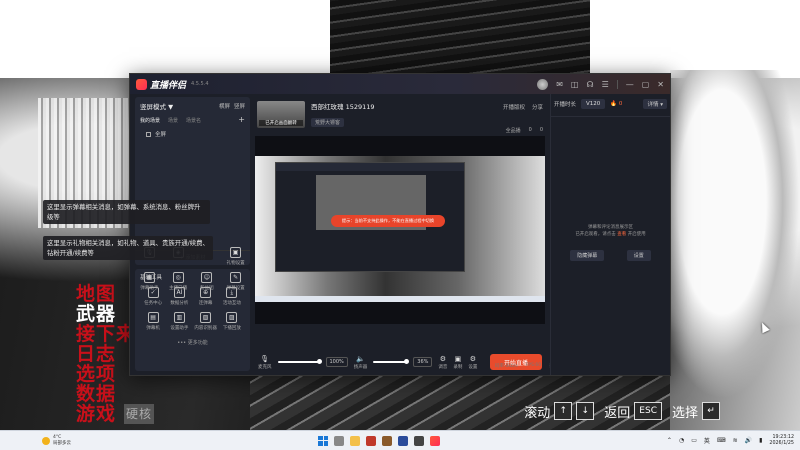 This screenshot has height=450, width=800. Describe the element at coordinates (707, 440) in the screenshot. I see `language-indicator: 英` at that location.